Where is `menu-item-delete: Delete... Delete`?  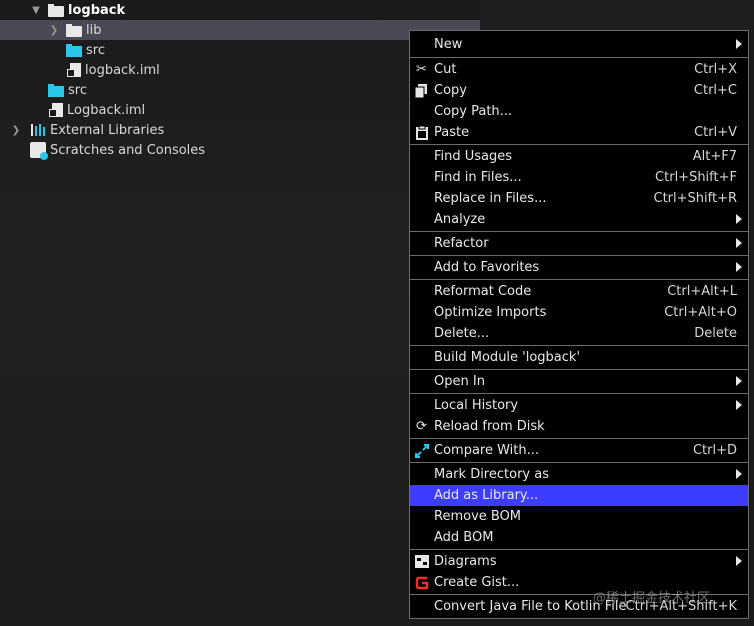 menu-item-delete: Delete... Delete is located at coordinates (579, 333).